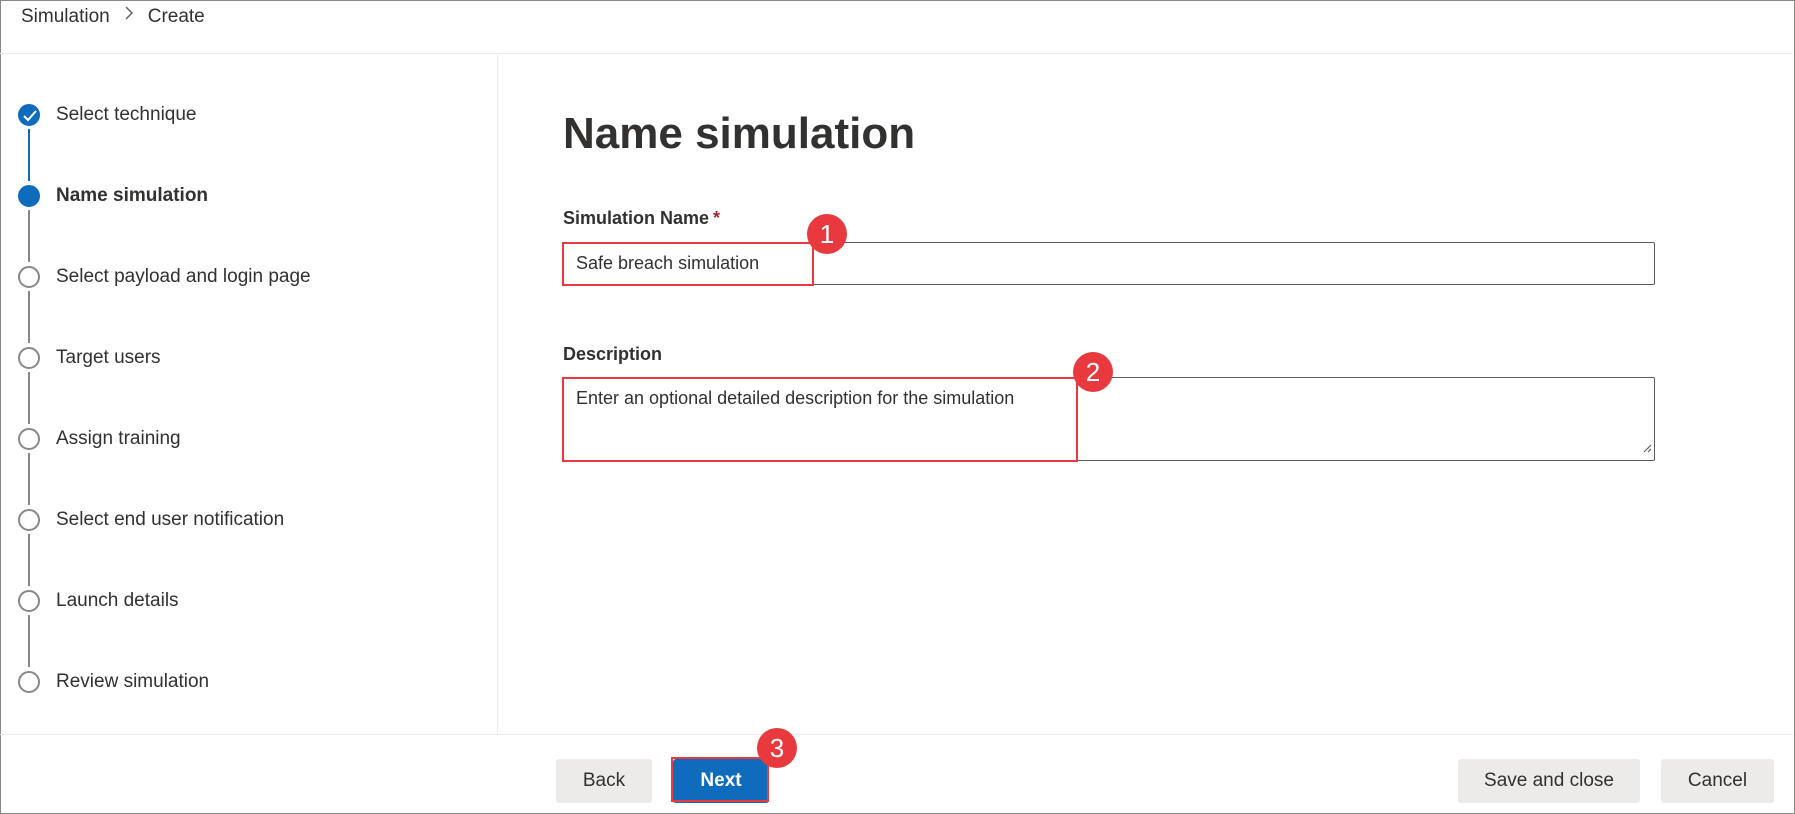 Image resolution: width=1795 pixels, height=814 pixels. What do you see at coordinates (118, 438) in the screenshot?
I see `step-label: Assign training` at bounding box center [118, 438].